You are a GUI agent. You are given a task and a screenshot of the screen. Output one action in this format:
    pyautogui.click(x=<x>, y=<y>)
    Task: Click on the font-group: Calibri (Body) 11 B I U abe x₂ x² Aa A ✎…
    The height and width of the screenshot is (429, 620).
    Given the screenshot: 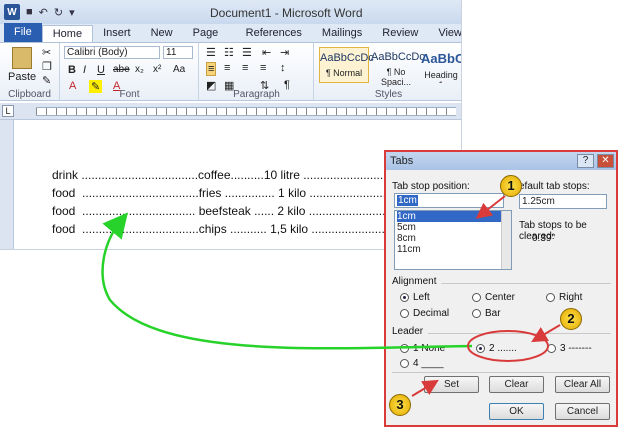 What is the action you would take?
    pyautogui.click(x=130, y=72)
    